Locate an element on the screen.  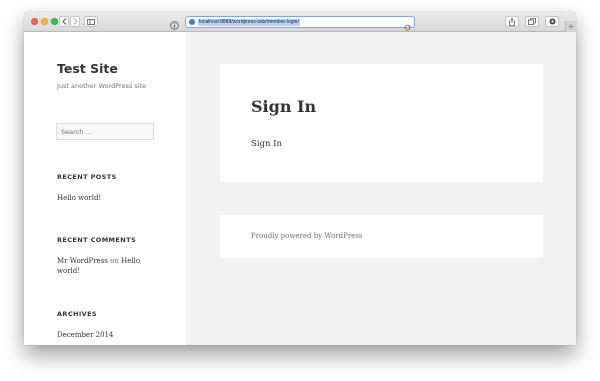
globe-icon is located at coordinates (192, 22).